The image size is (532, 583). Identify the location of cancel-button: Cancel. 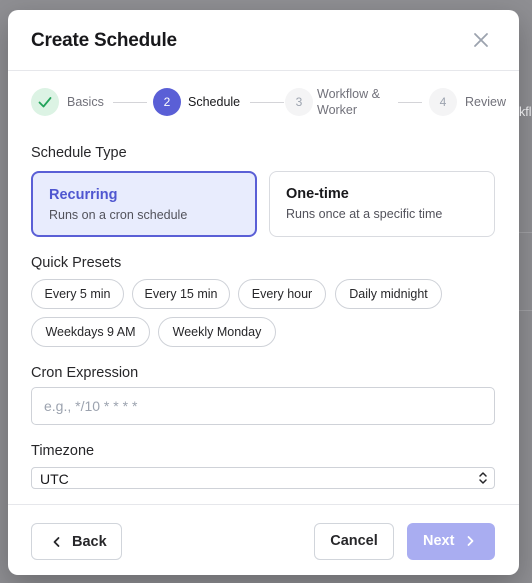
(354, 541).